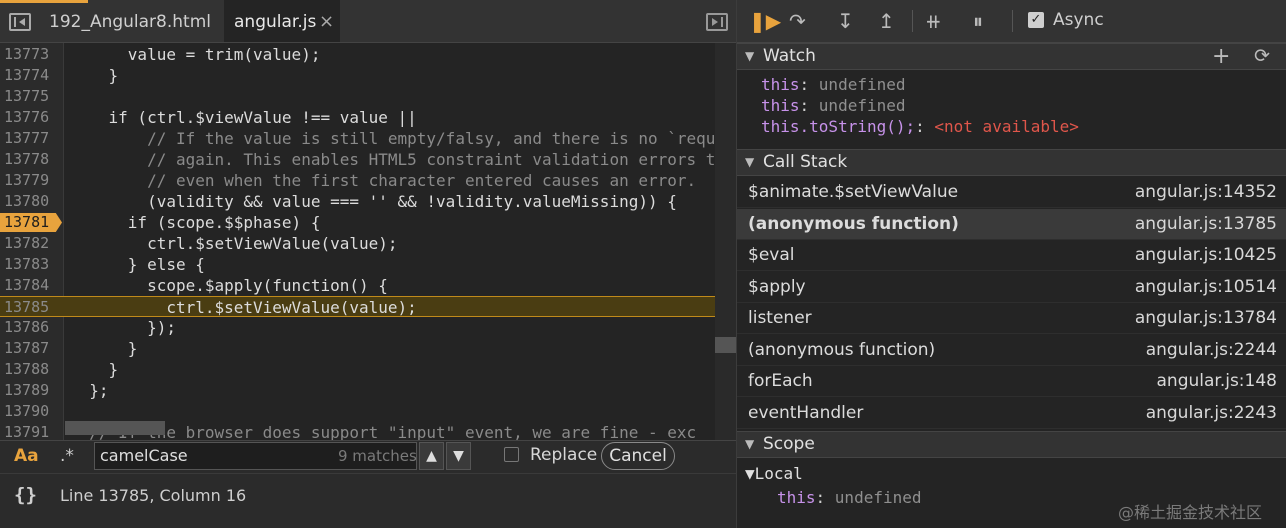 This screenshot has height=528, width=1286. What do you see at coordinates (638, 456) in the screenshot?
I see `cancel-button: Cancel` at bounding box center [638, 456].